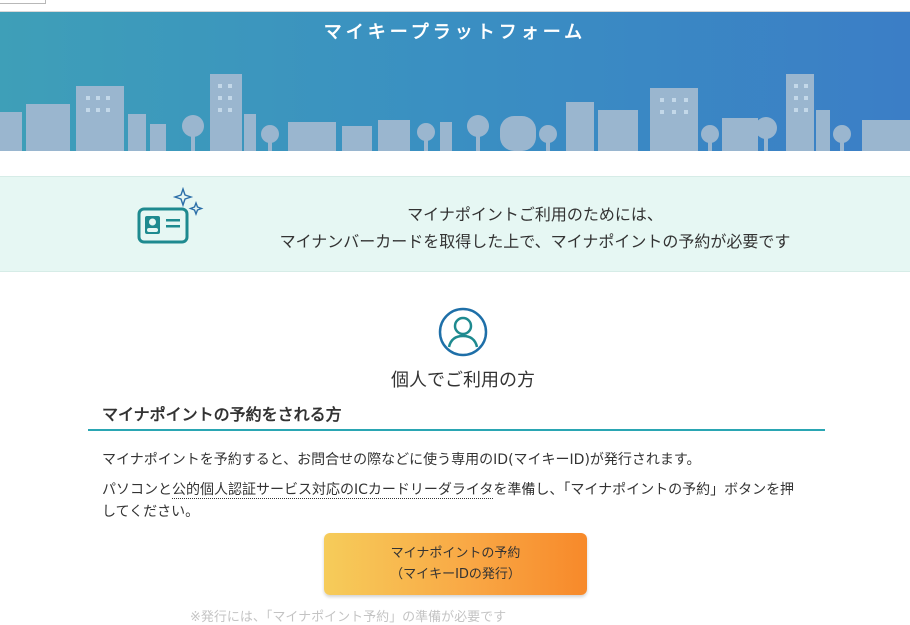 This screenshot has height=625, width=910. What do you see at coordinates (535, 241) in the screenshot?
I see `notice-line-2: マイナンバーカードを取得した上で、マイナポイントの予約が必要です` at bounding box center [535, 241].